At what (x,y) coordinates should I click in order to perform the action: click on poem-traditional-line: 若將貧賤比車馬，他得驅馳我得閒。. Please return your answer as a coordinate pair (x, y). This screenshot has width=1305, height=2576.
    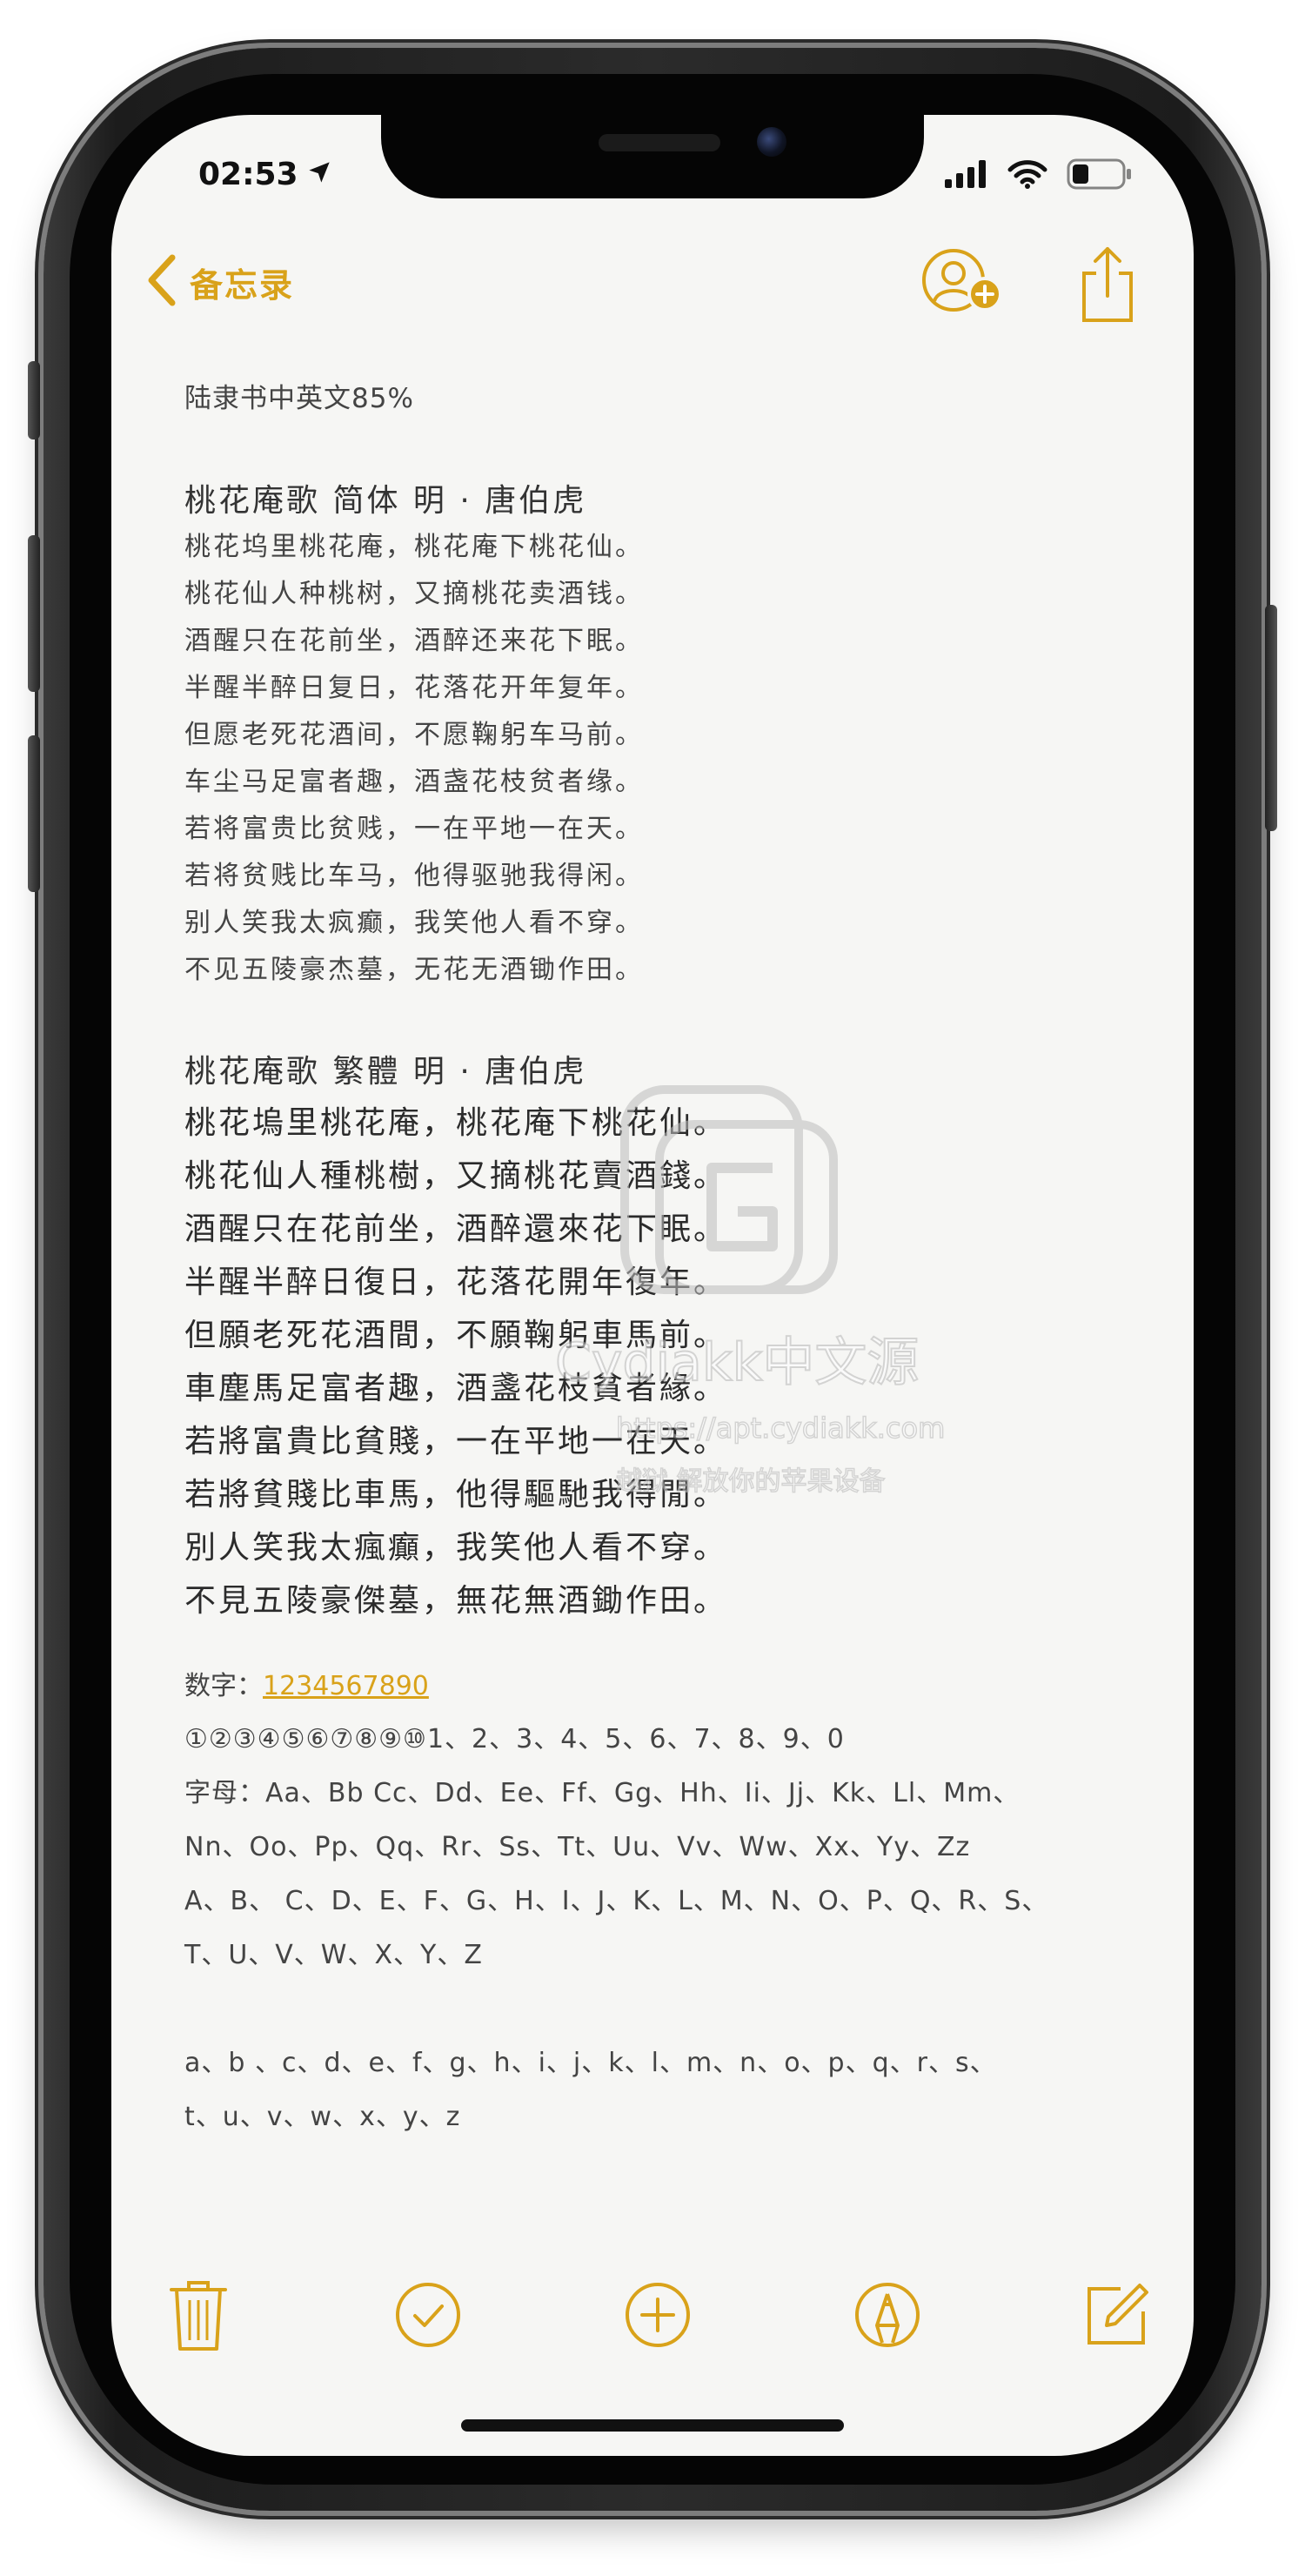
    Looking at the image, I should click on (456, 1495).